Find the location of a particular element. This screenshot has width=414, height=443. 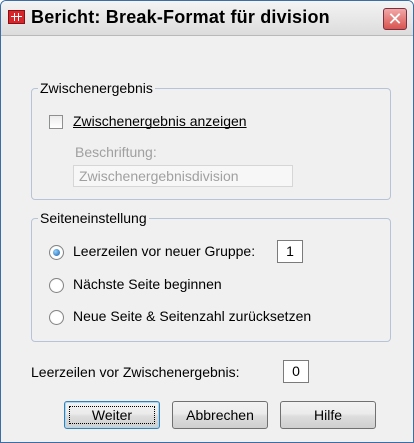

cancel-button: Abbrechen is located at coordinates (220, 415).